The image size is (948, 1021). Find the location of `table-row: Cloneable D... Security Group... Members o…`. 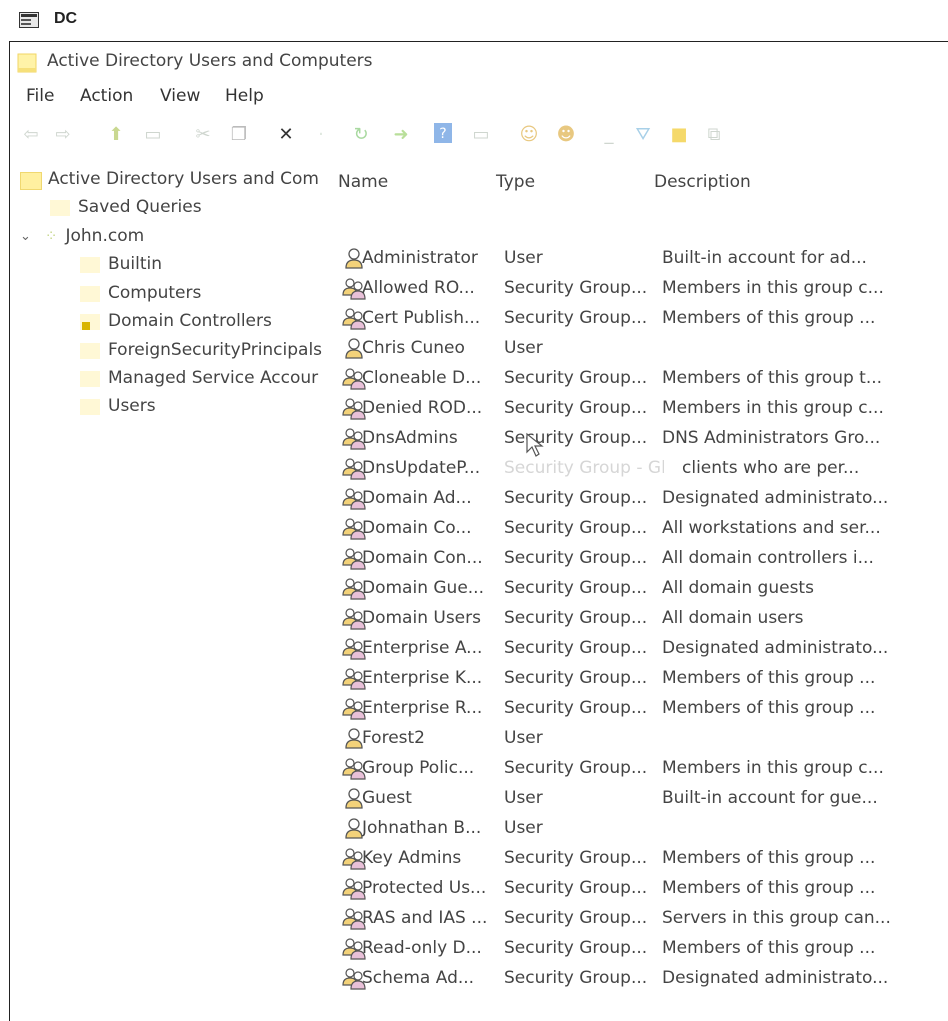

table-row: Cloneable D... Security Group... Members o… is located at coordinates (640, 379).